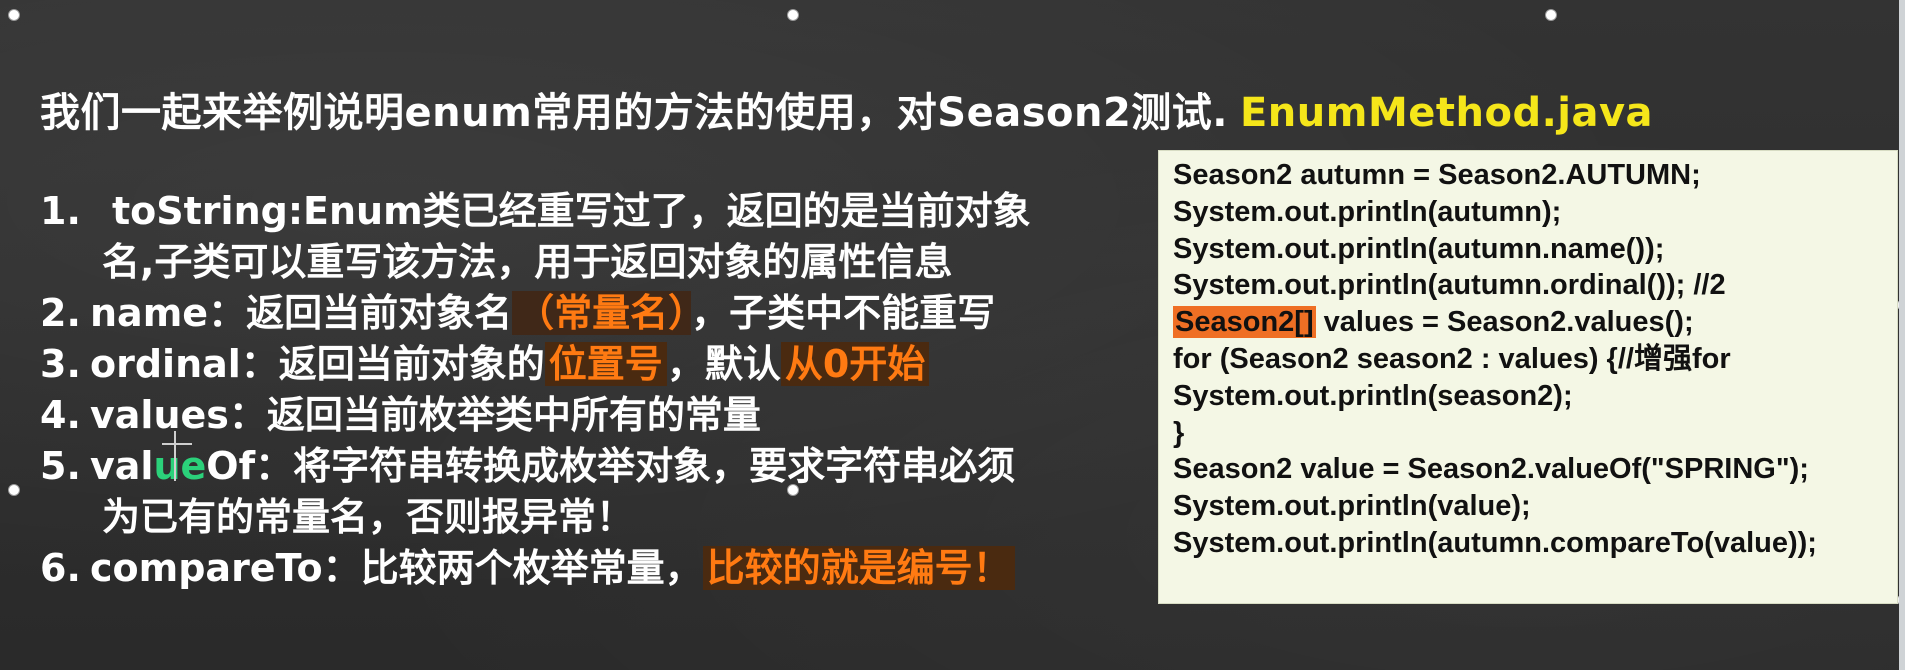  Describe the element at coordinates (368, 517) in the screenshot. I see `list-item-continuation: 为已有的常量名，否则报异常！` at that location.